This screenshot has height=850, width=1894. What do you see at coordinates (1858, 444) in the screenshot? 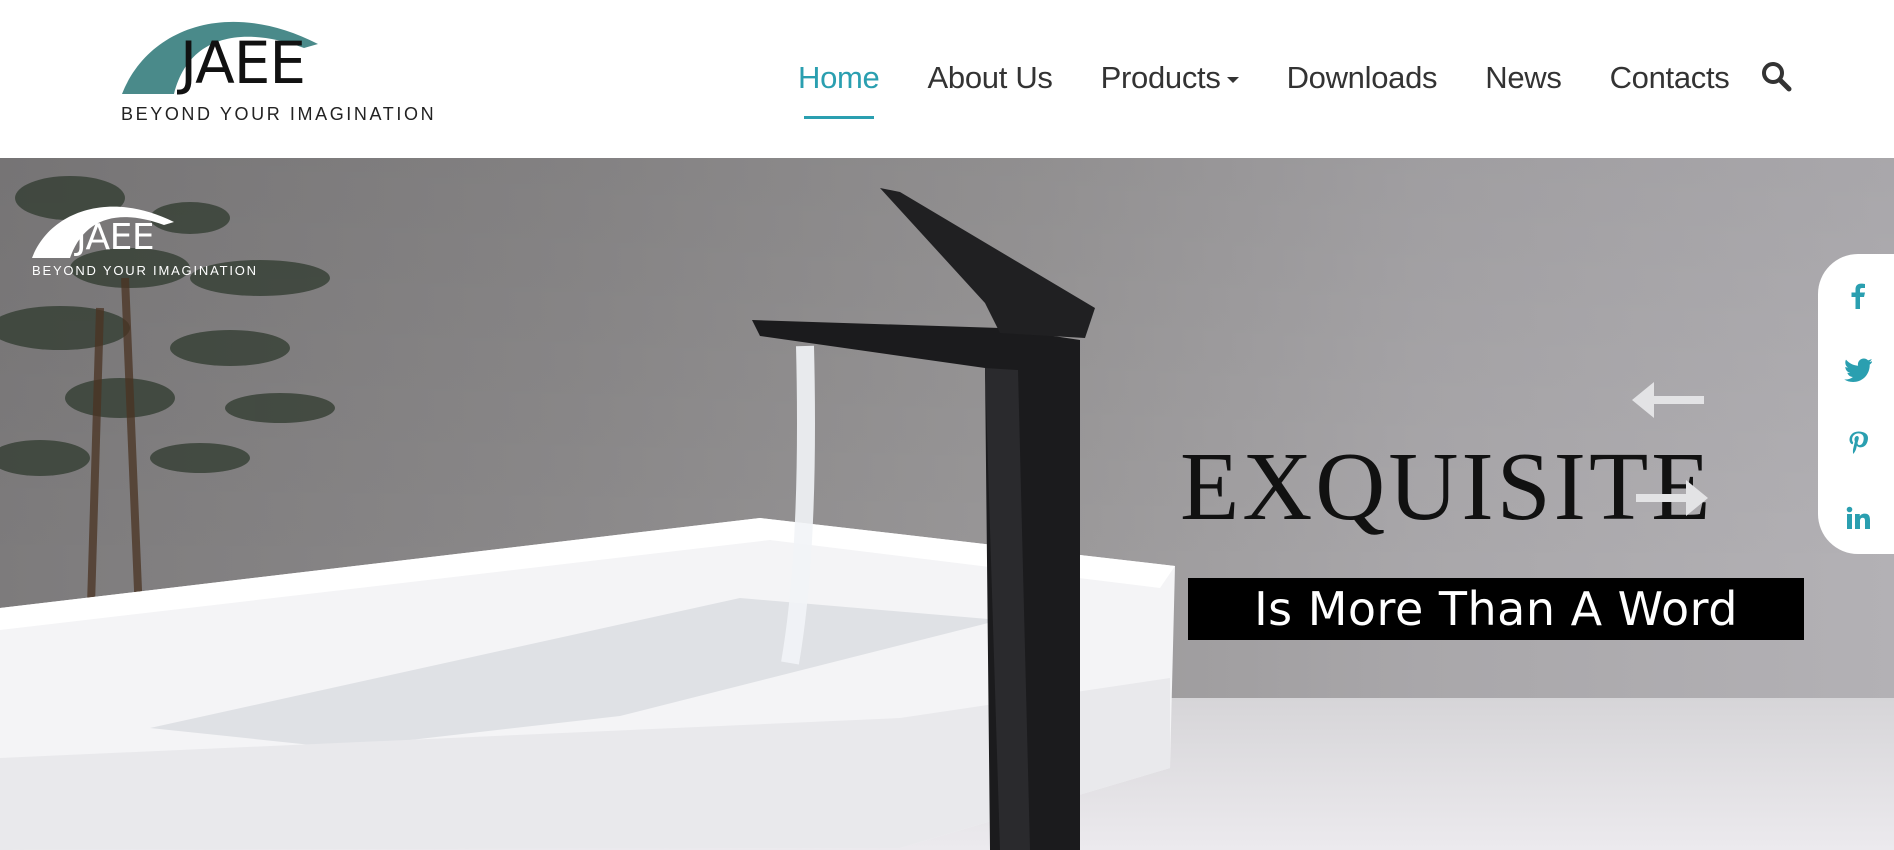
I see `pinterest-icon` at bounding box center [1858, 444].